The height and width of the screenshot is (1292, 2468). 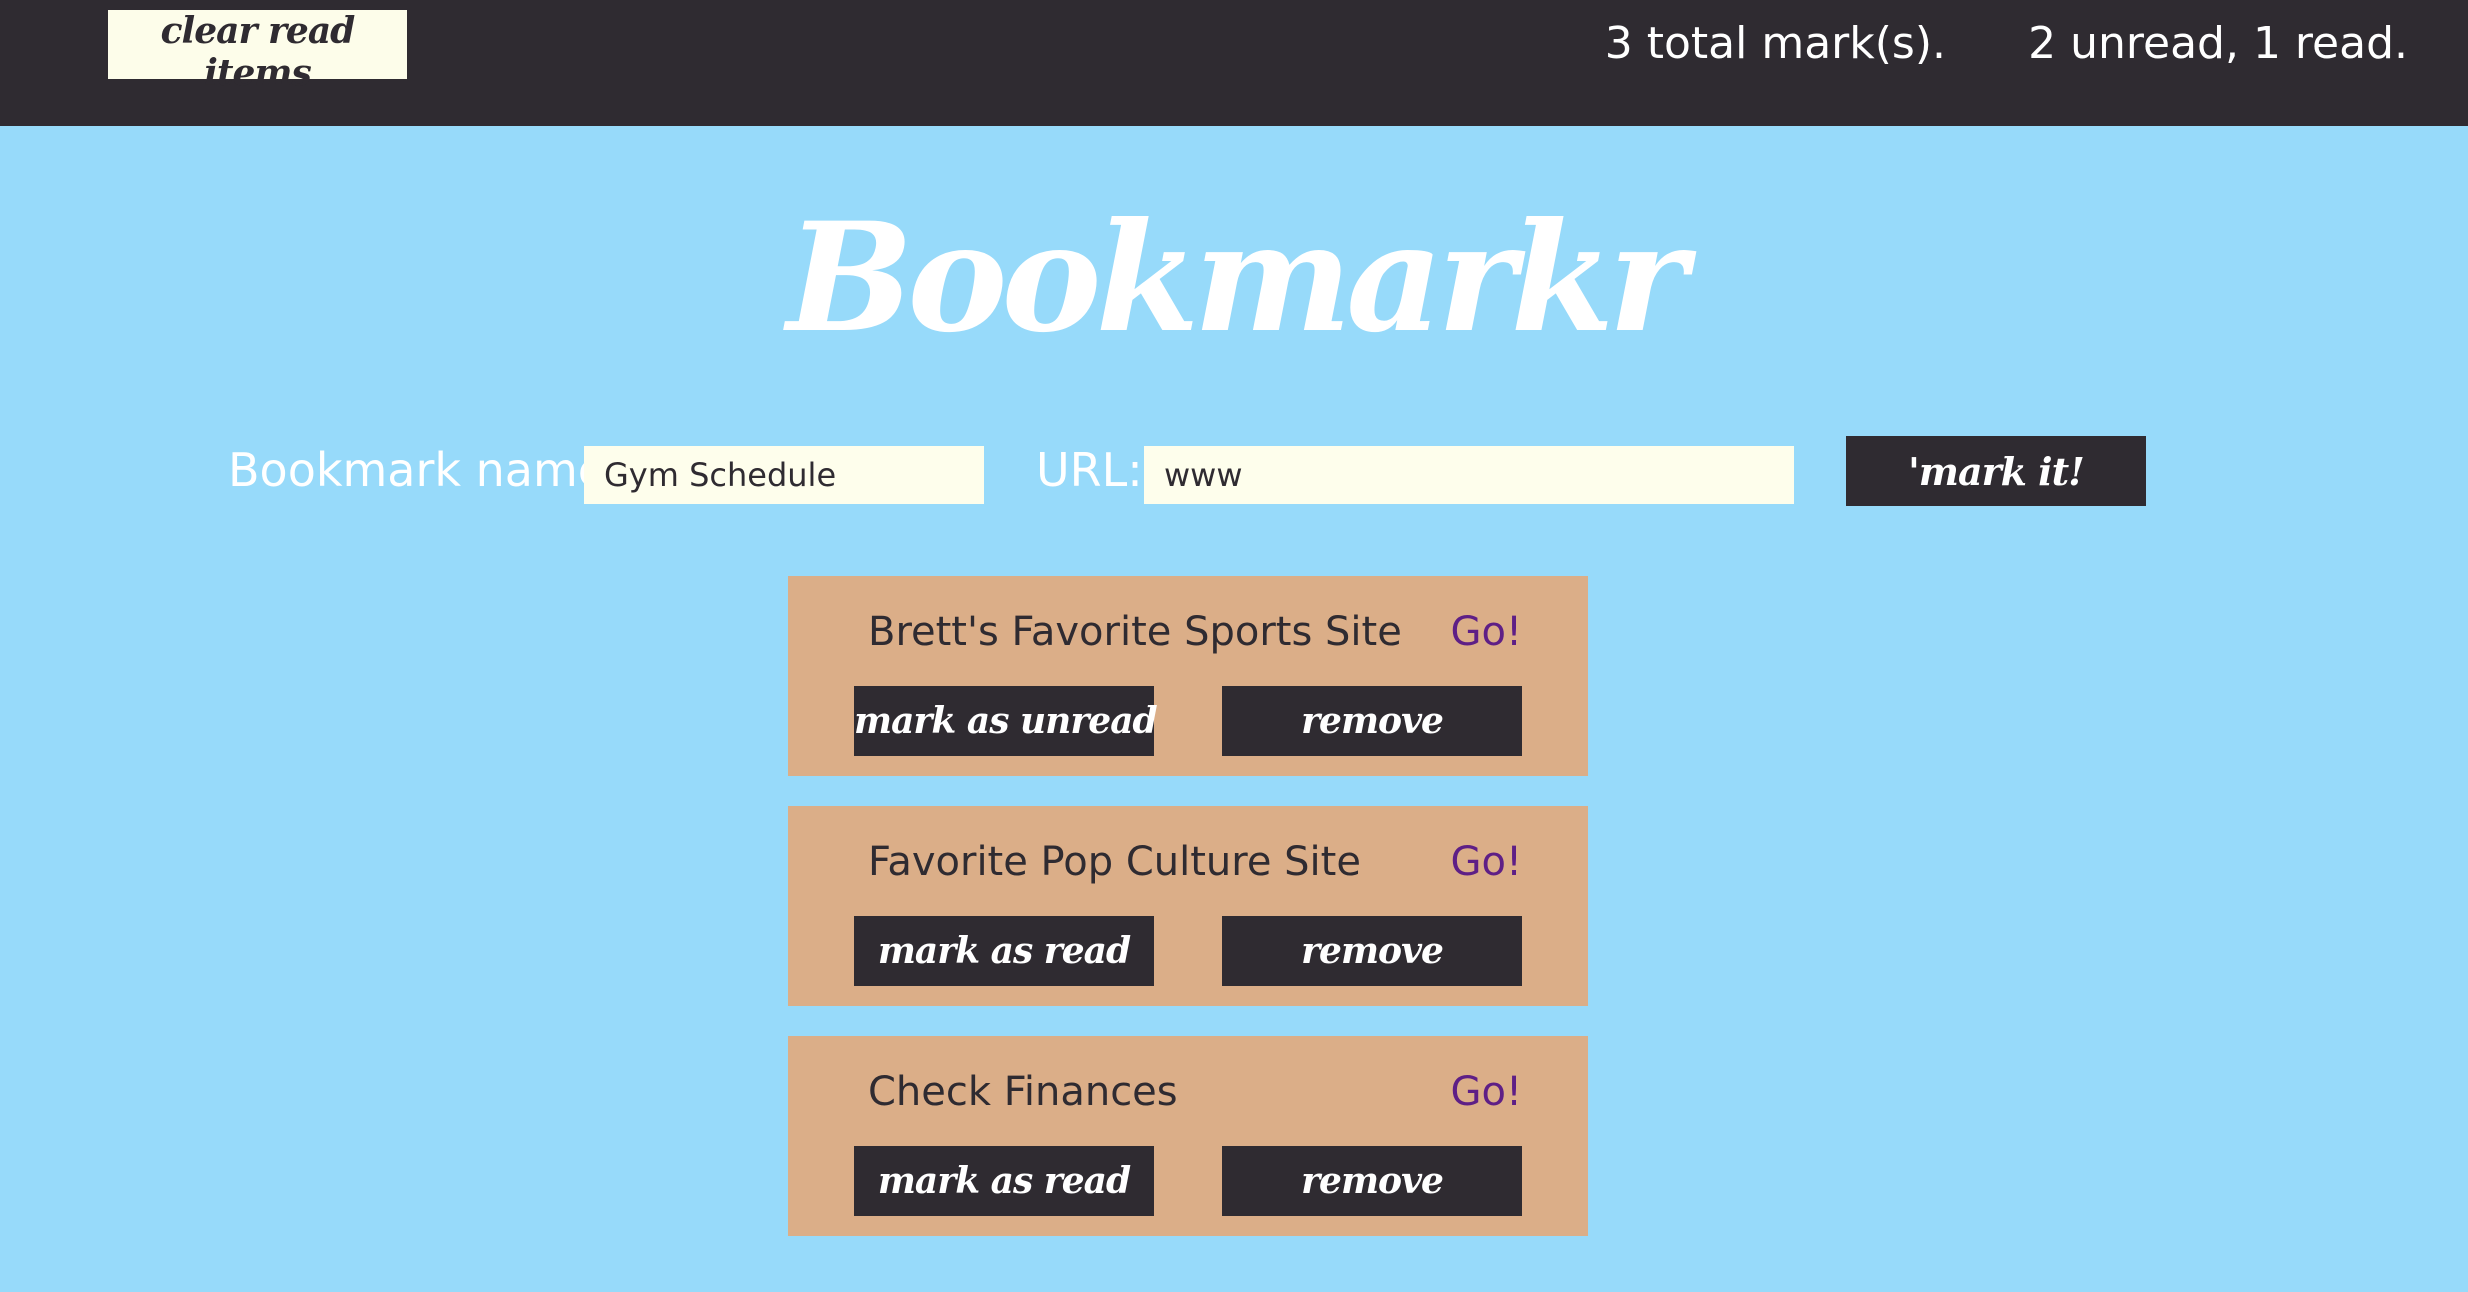 What do you see at coordinates (2218, 43) in the screenshot?
I see `read-unread-count: 2 unread, 1 read.` at bounding box center [2218, 43].